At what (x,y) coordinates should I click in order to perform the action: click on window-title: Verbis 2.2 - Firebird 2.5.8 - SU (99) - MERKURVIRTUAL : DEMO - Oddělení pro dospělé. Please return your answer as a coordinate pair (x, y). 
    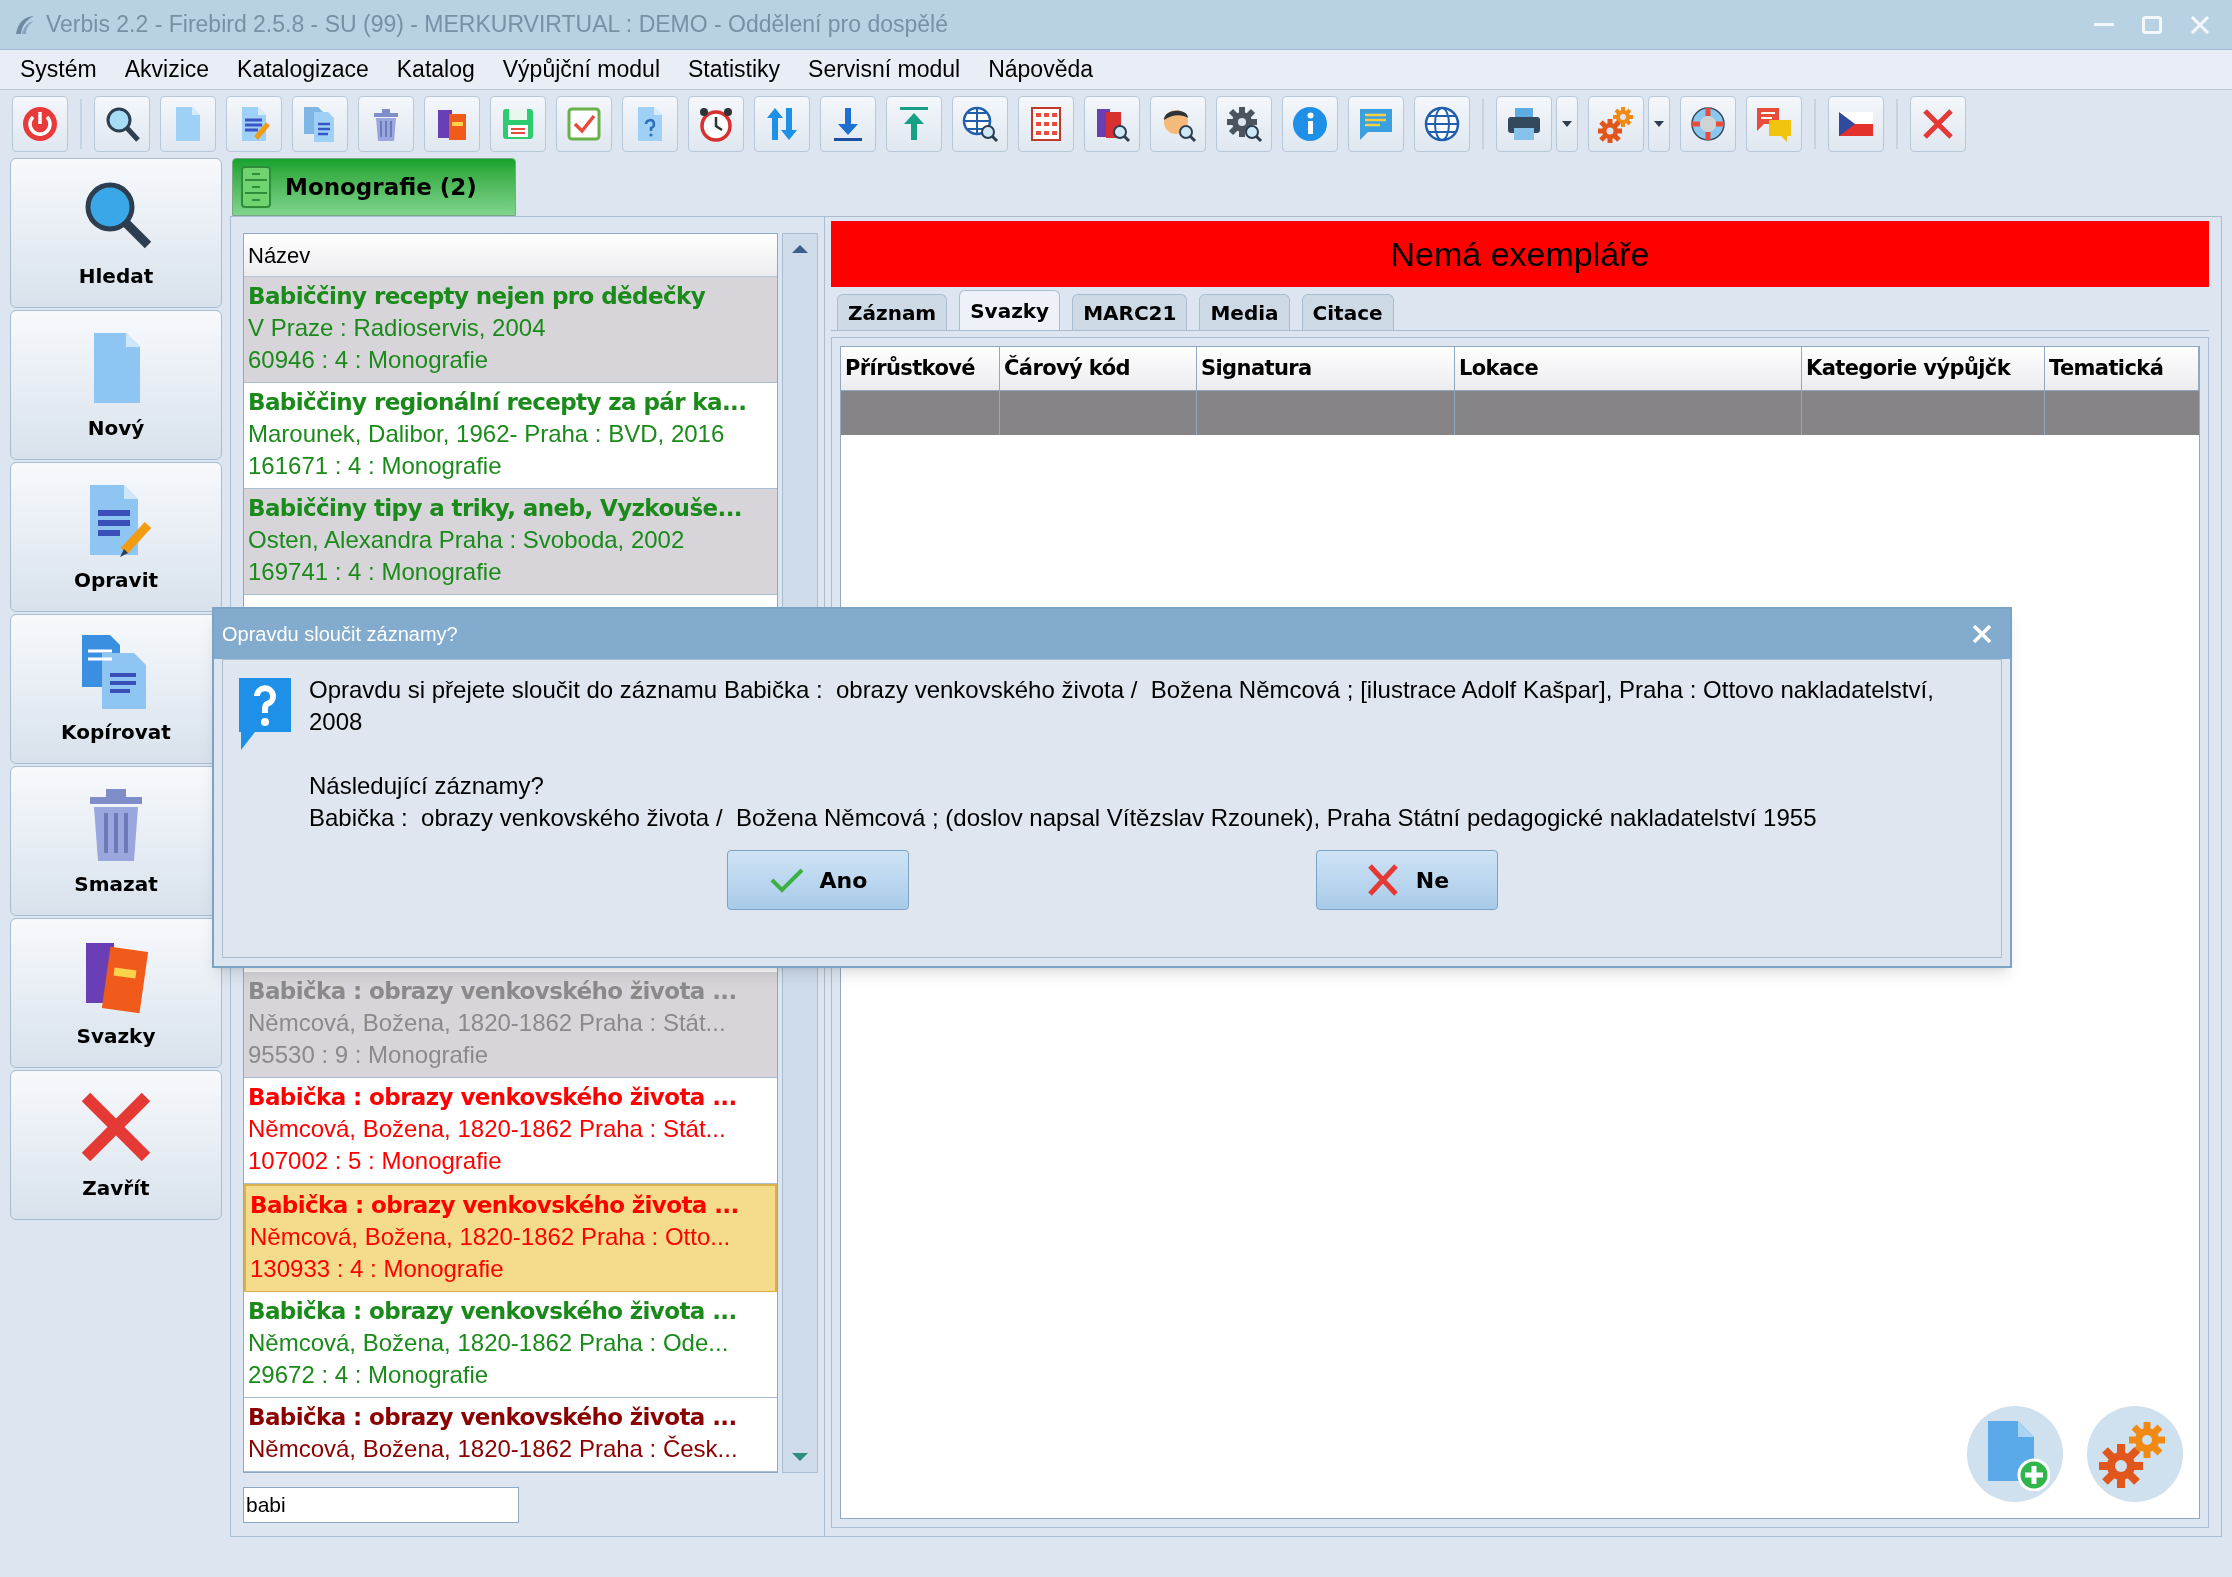
    Looking at the image, I should click on (497, 25).